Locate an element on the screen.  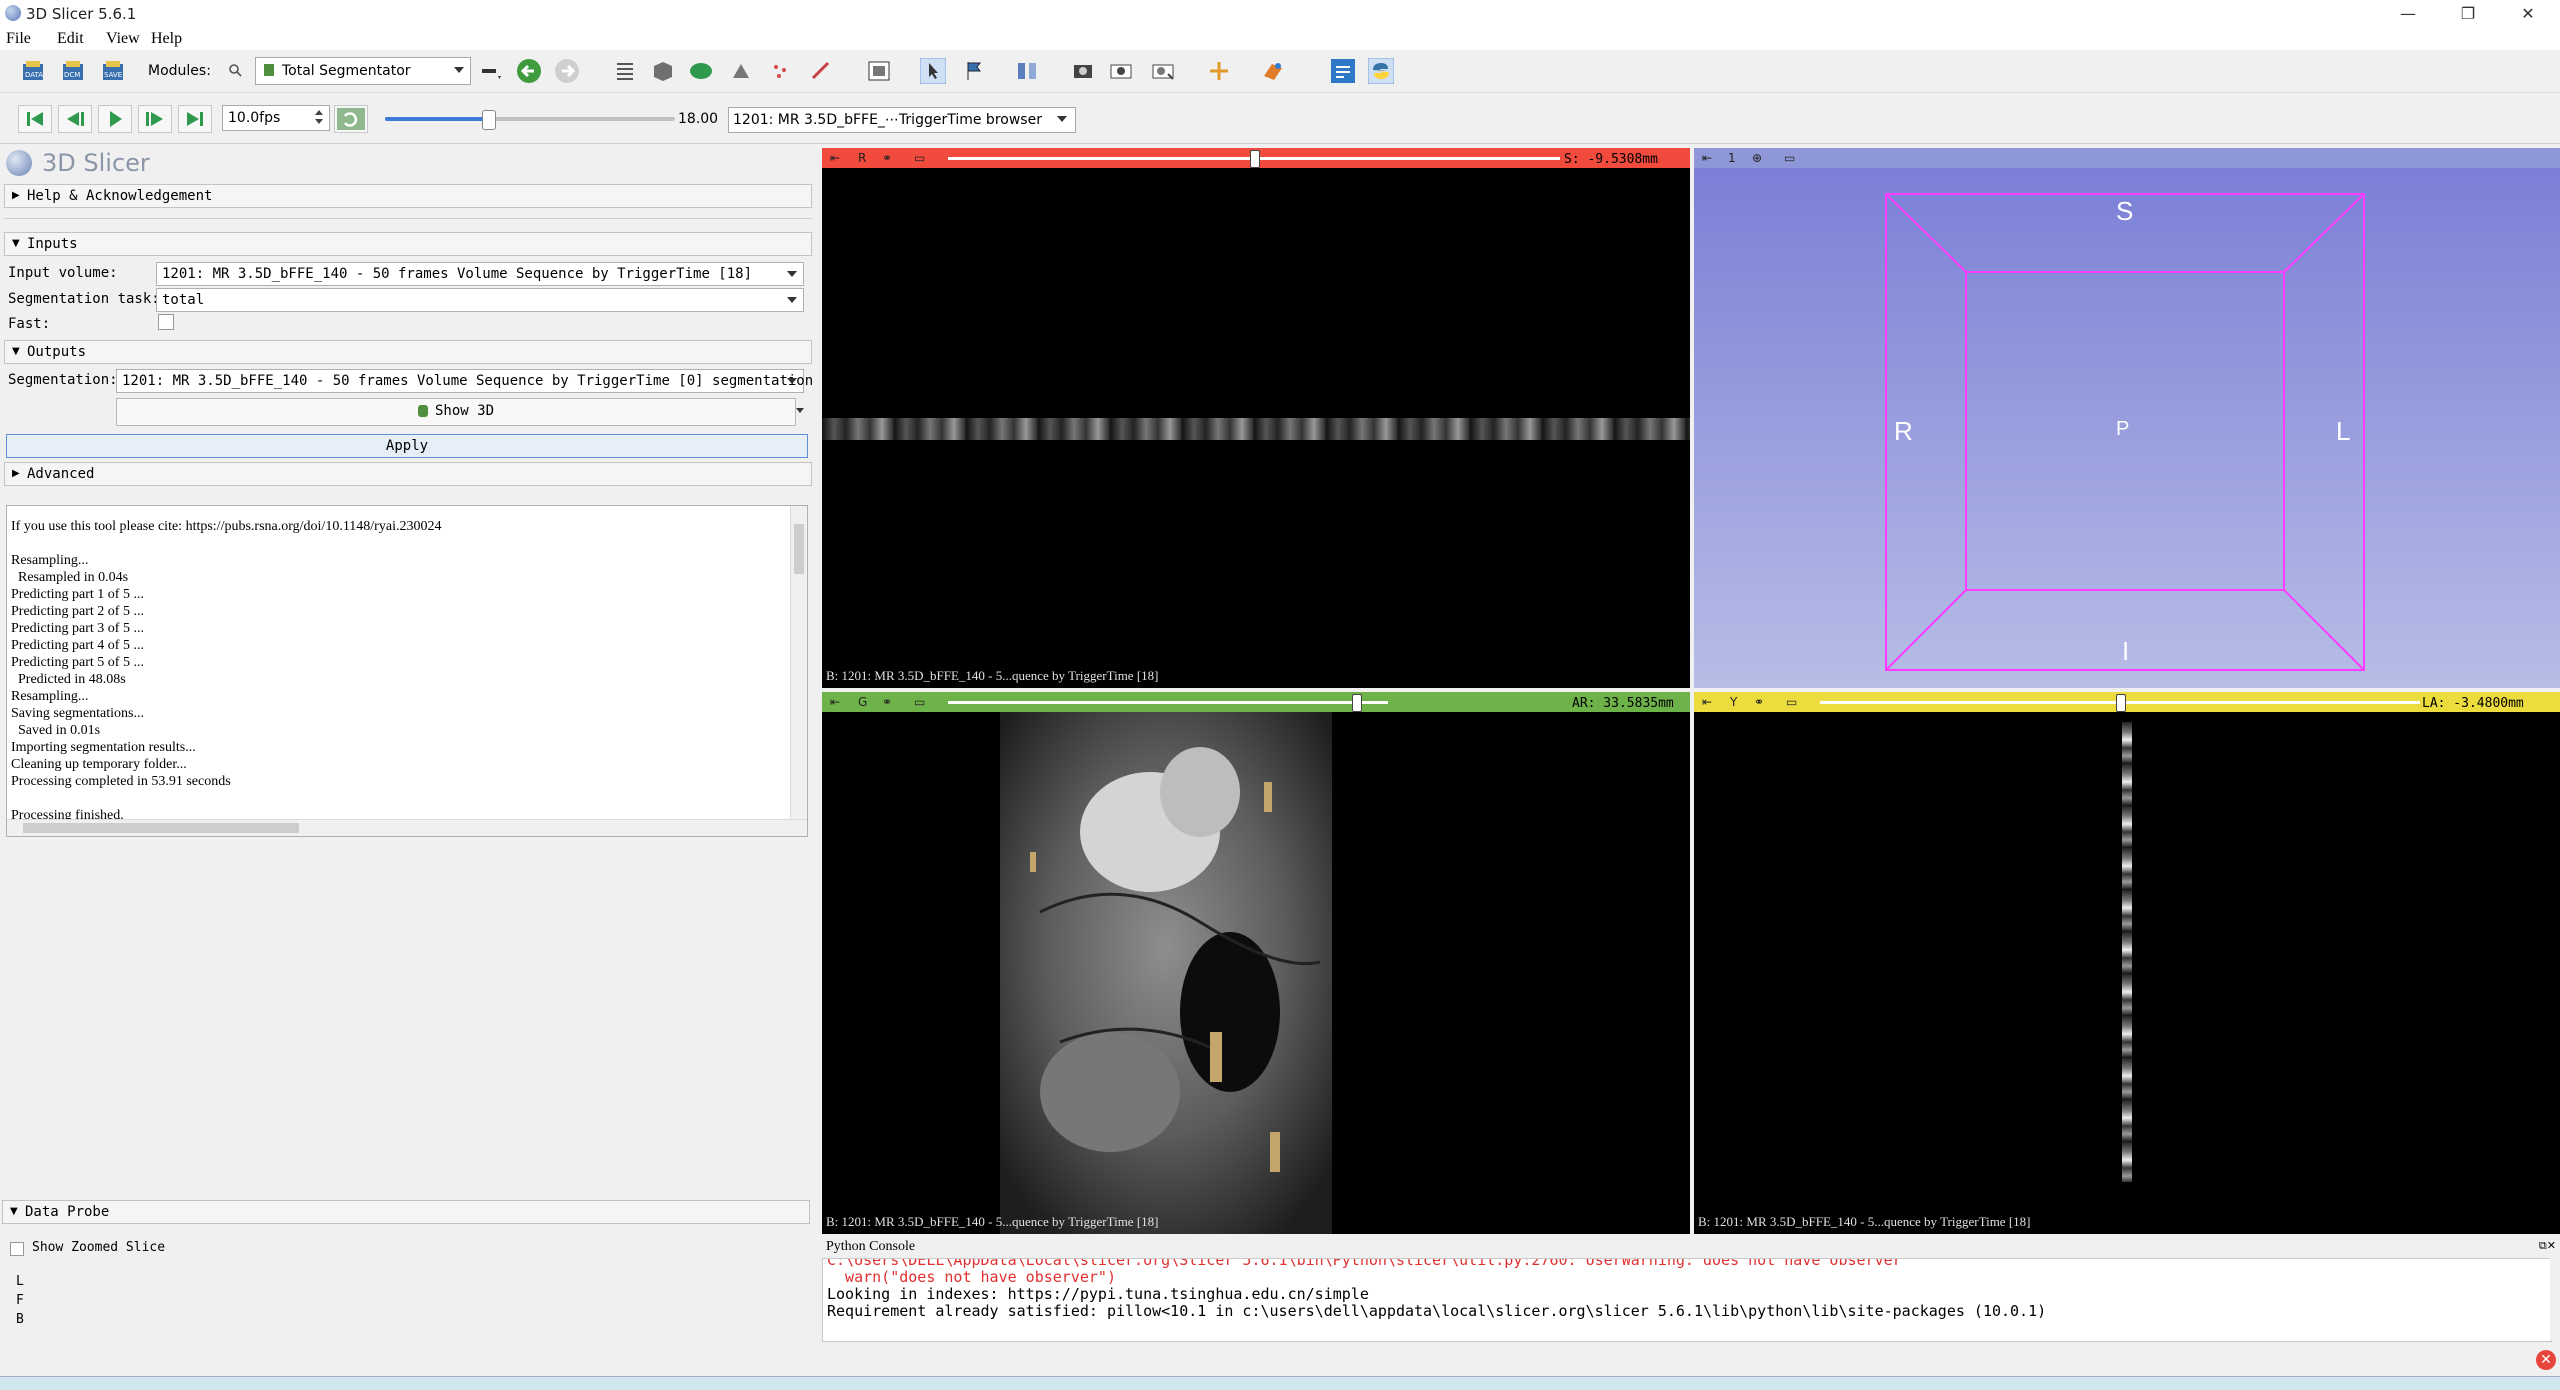
apply-button: Apply is located at coordinates (407, 446).